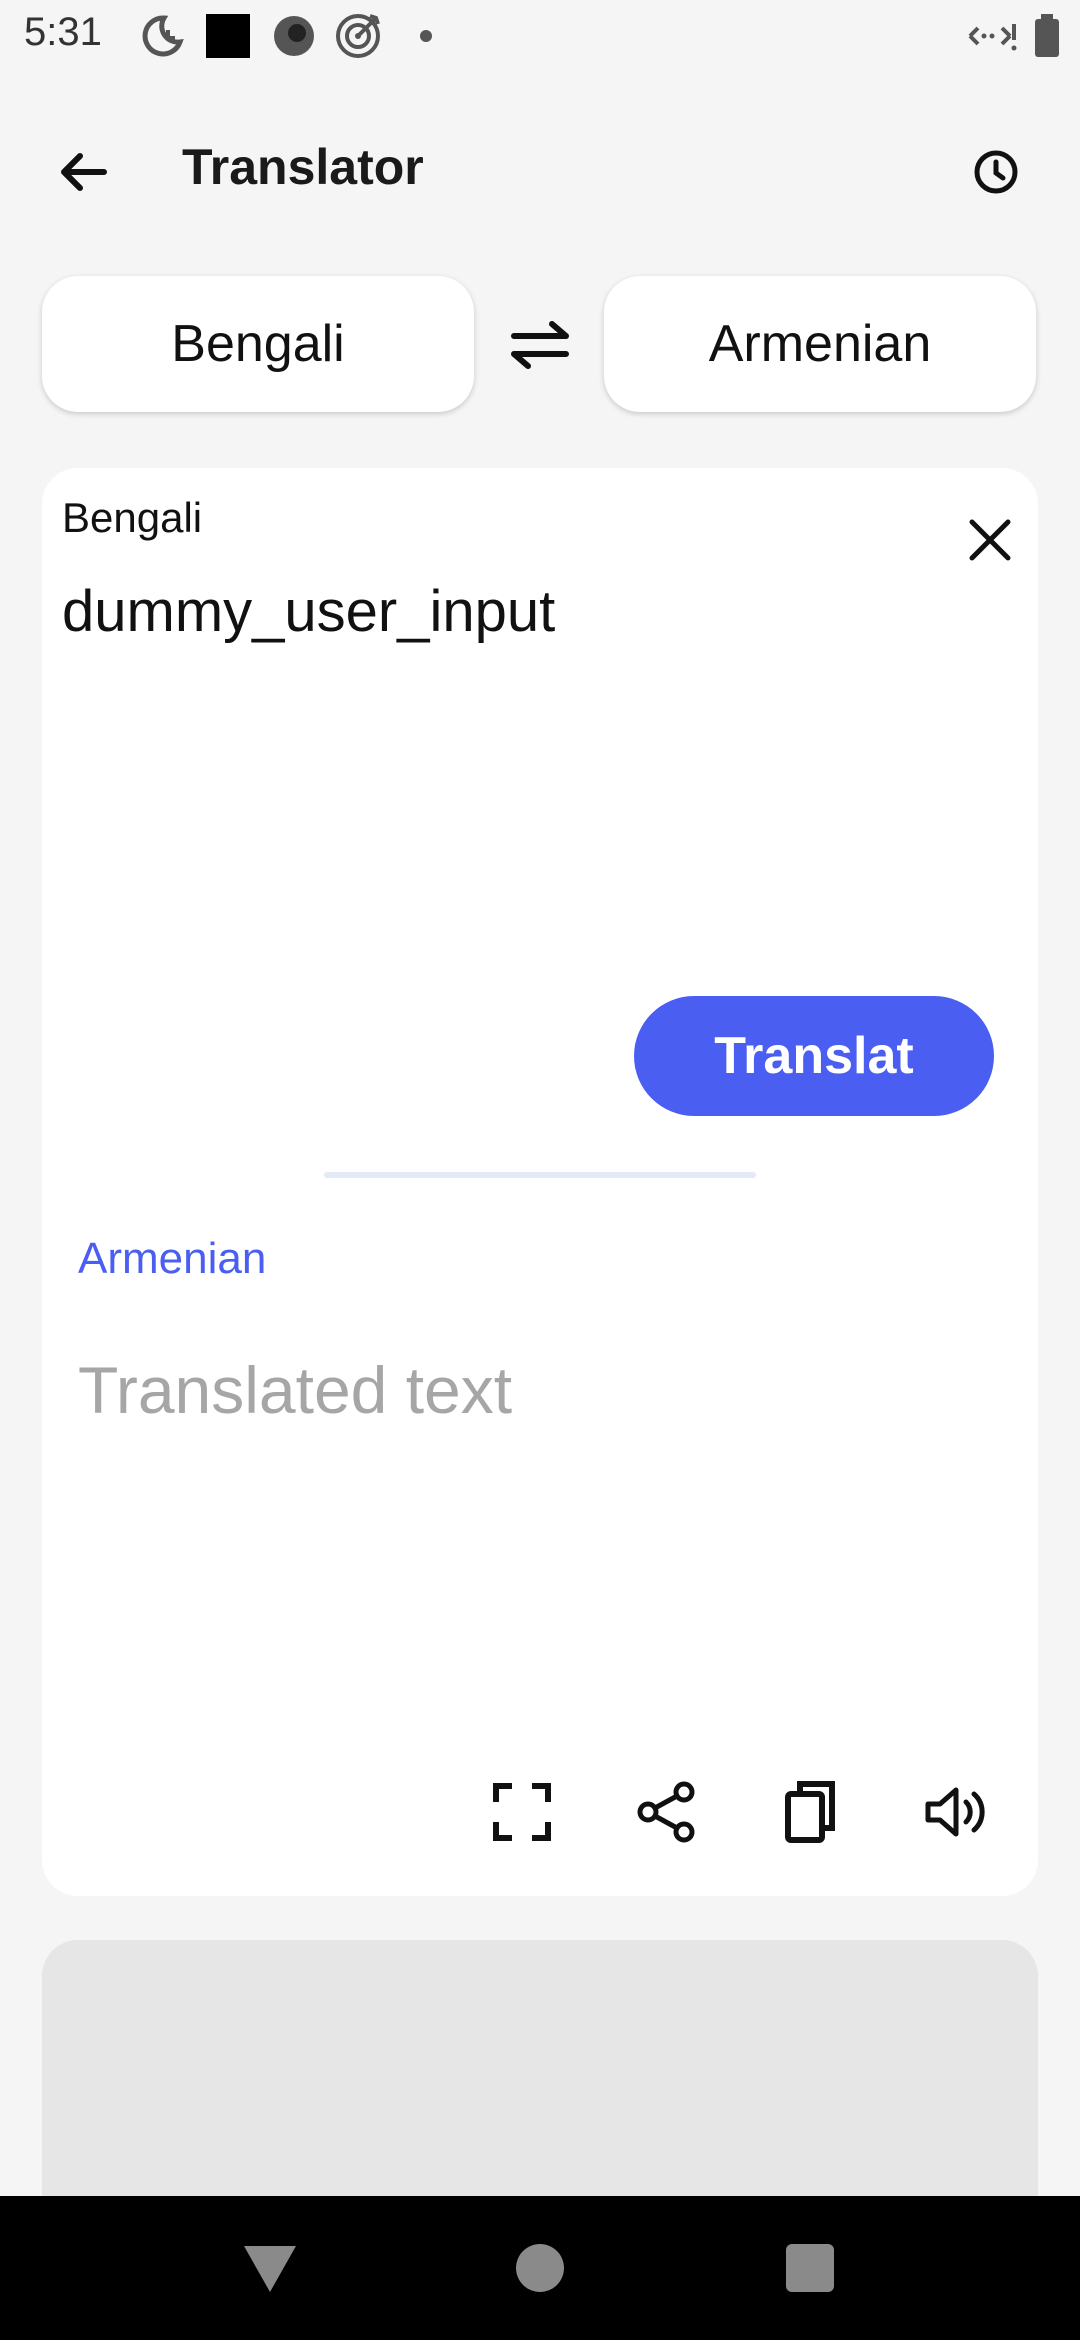 Image resolution: width=1080 pixels, height=2340 pixels. I want to click on fullscreen-icon, so click(522, 1812).